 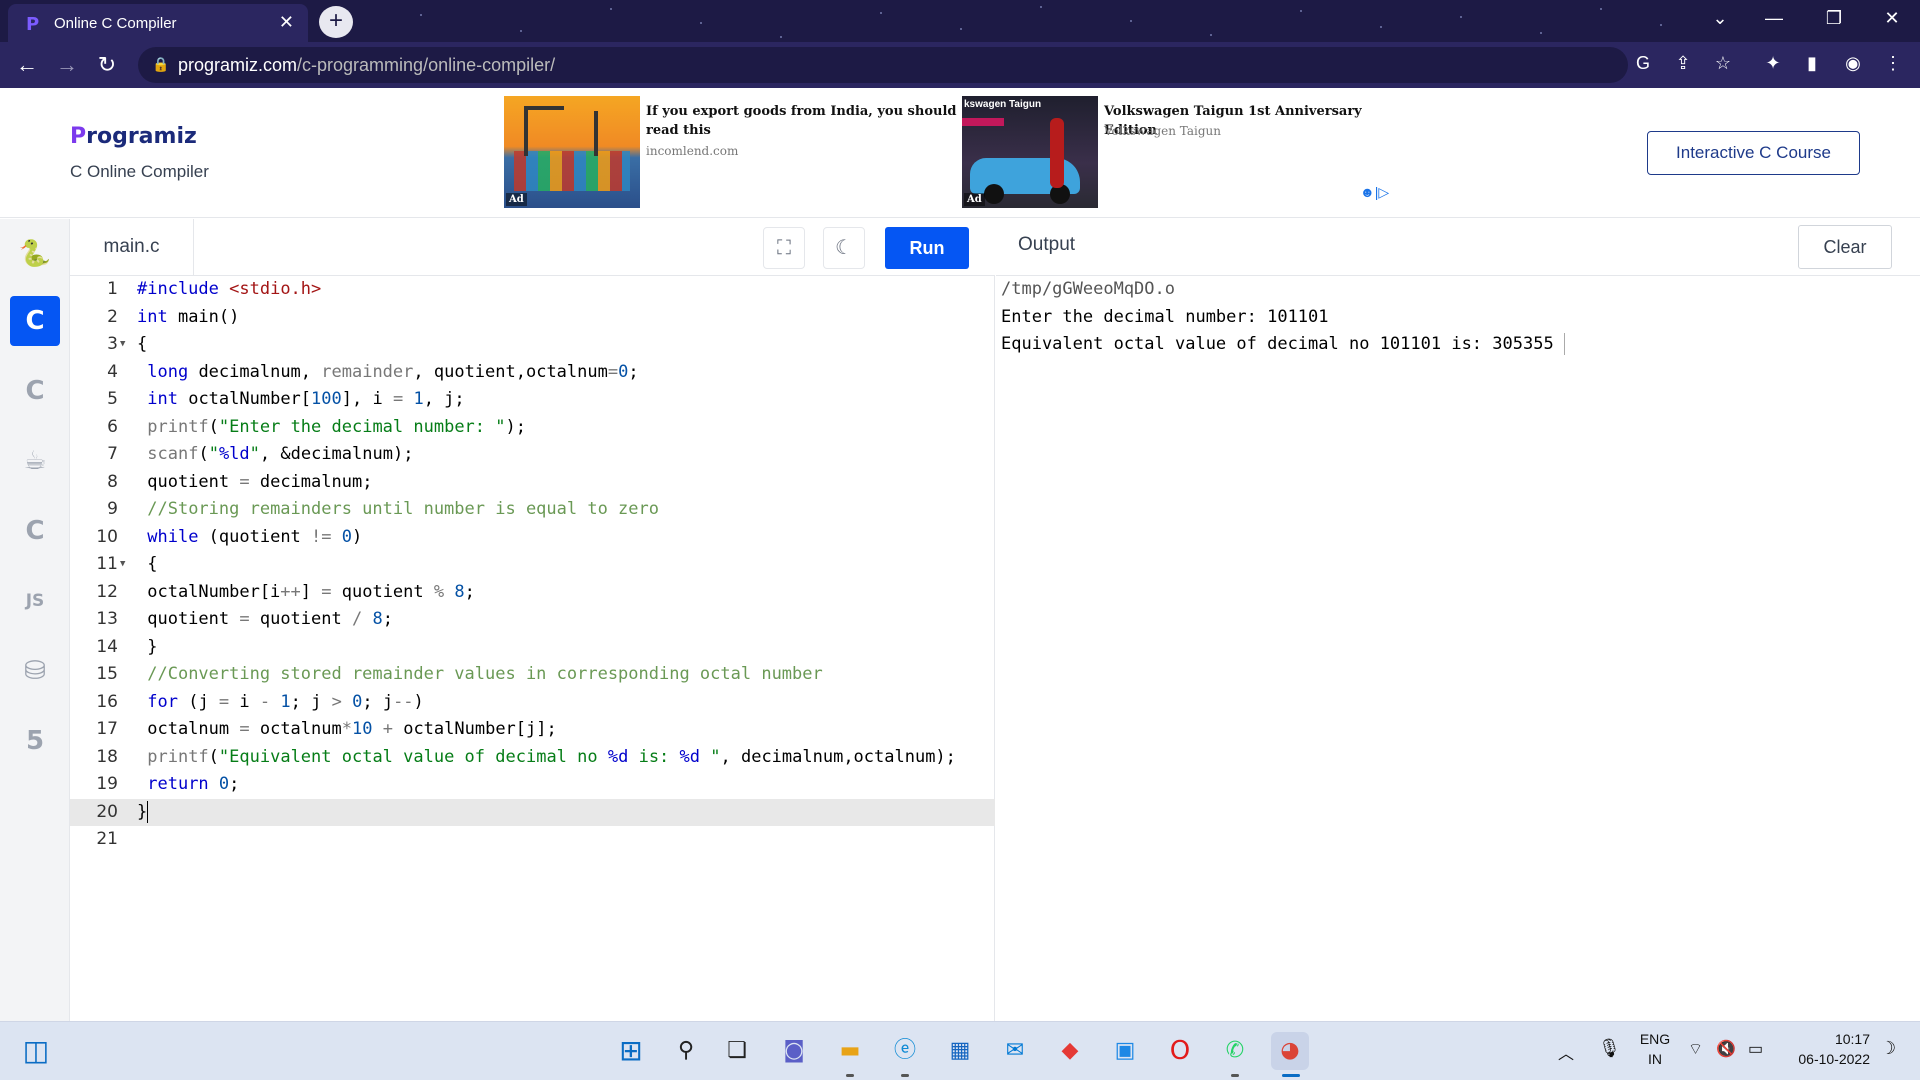 What do you see at coordinates (686, 1051) in the screenshot?
I see `search-icon: ⚲` at bounding box center [686, 1051].